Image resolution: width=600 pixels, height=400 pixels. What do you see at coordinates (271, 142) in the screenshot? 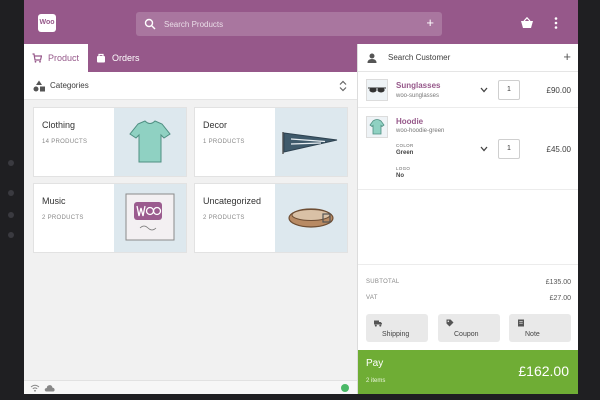
I see `category-card-decor: Decor 1 PRODUCTS` at bounding box center [271, 142].